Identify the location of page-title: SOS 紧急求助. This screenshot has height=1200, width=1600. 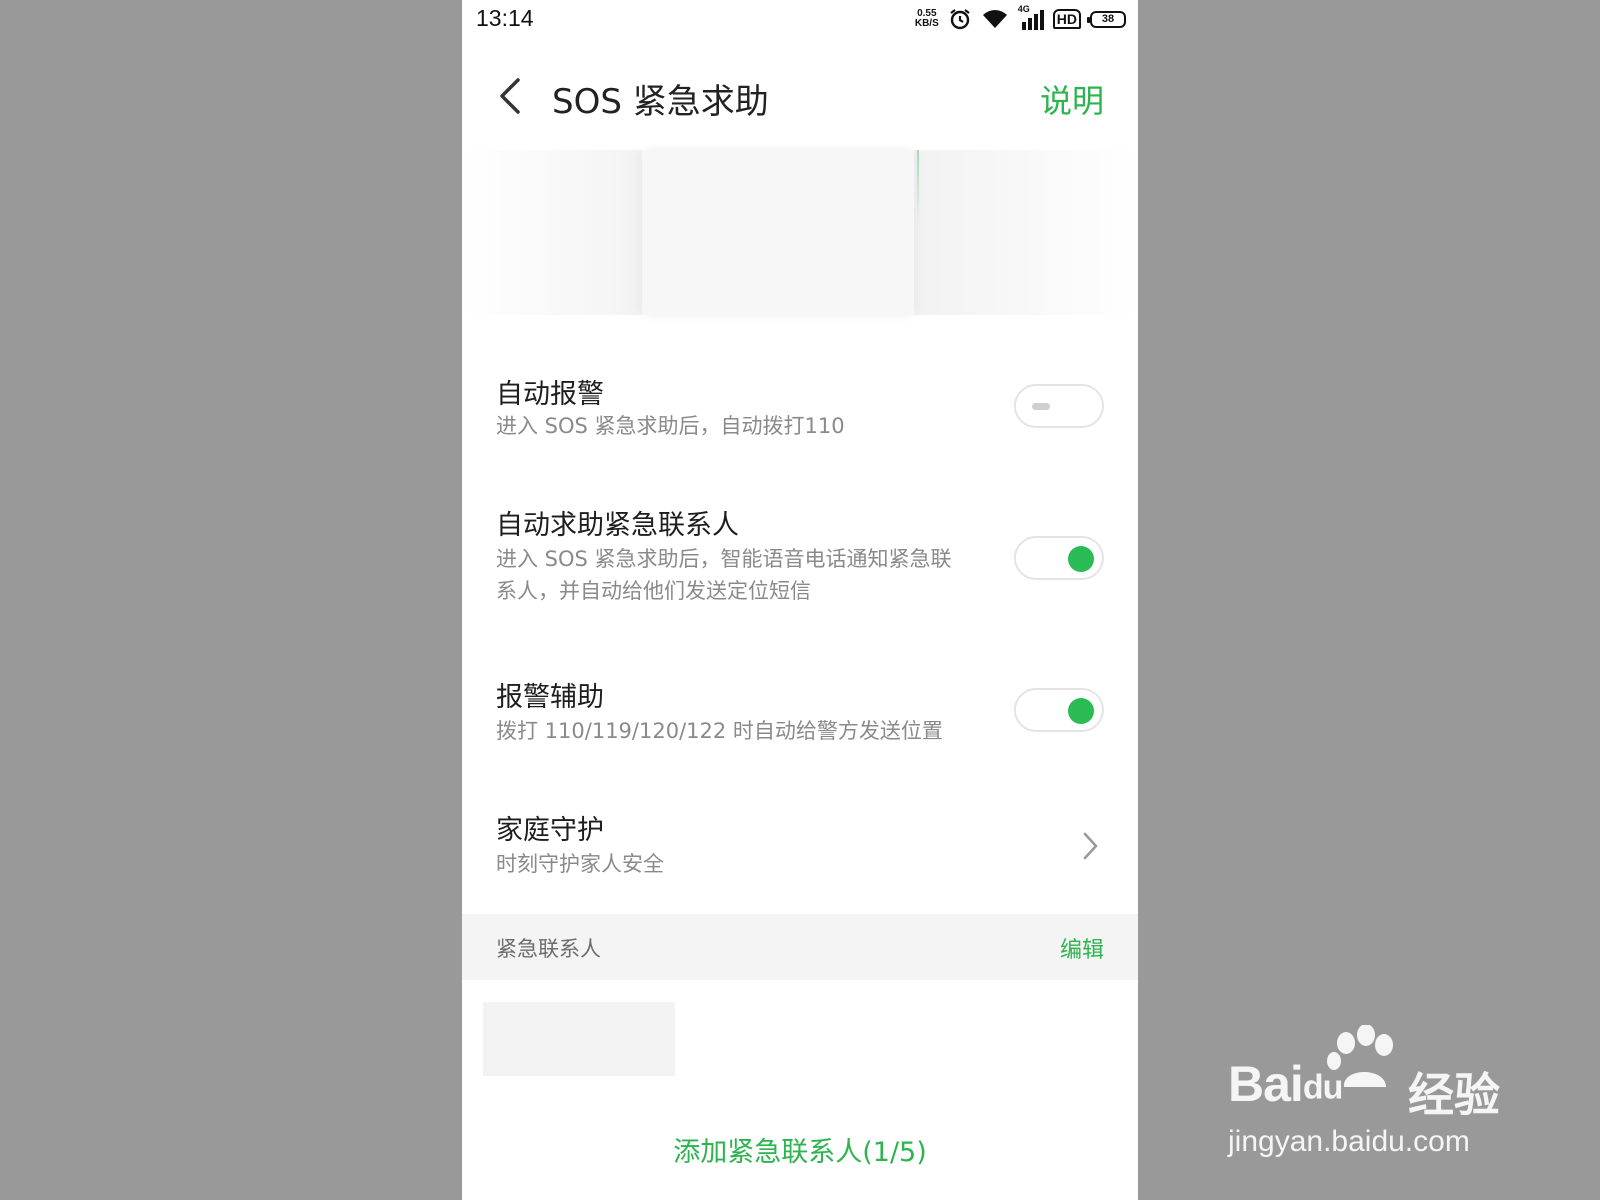
(660, 102).